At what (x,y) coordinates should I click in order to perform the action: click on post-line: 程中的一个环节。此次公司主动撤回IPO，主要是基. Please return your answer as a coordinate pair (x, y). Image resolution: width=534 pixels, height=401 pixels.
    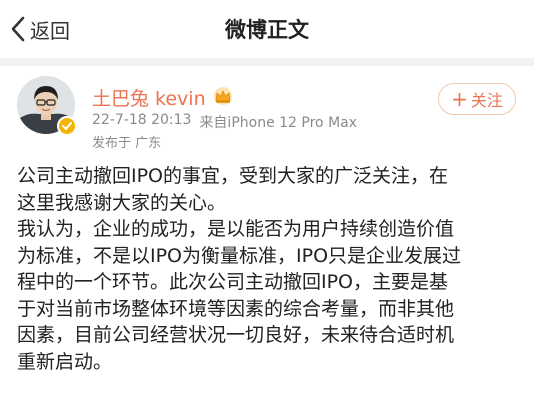
    Looking at the image, I should click on (233, 282).